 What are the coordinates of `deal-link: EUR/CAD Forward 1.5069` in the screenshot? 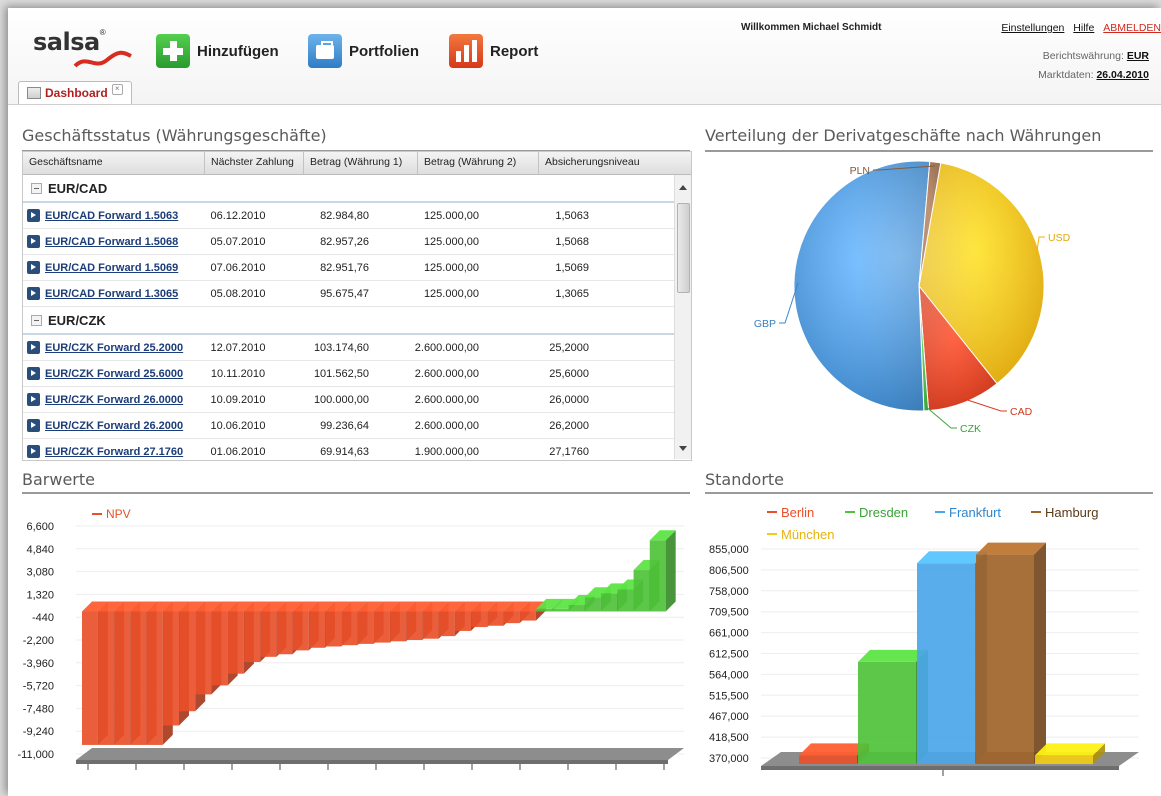 It's located at (111, 268).